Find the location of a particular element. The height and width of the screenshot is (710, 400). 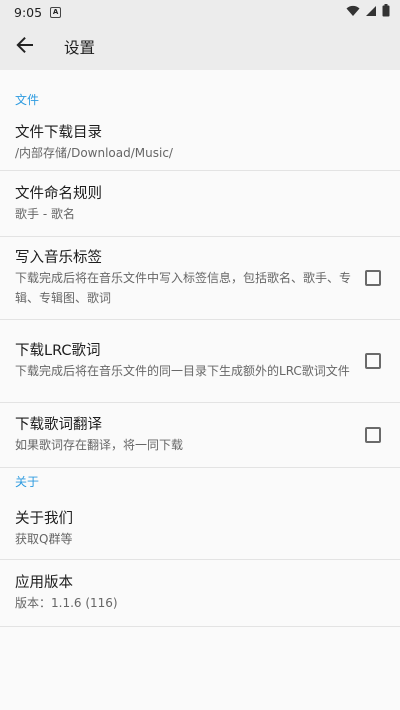

back-button is located at coordinates (25, 47).